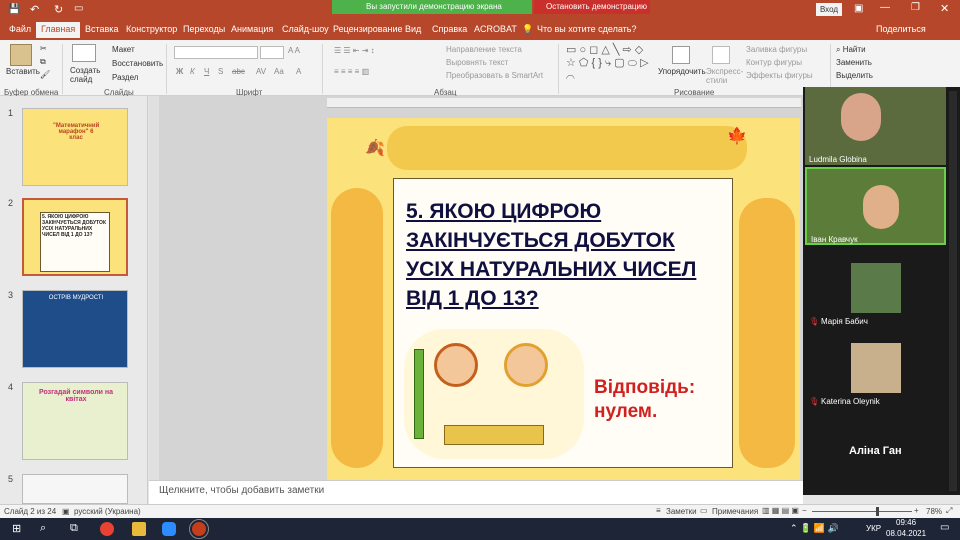  What do you see at coordinates (199, 529) in the screenshot?
I see `powerpoint-icon` at bounding box center [199, 529].